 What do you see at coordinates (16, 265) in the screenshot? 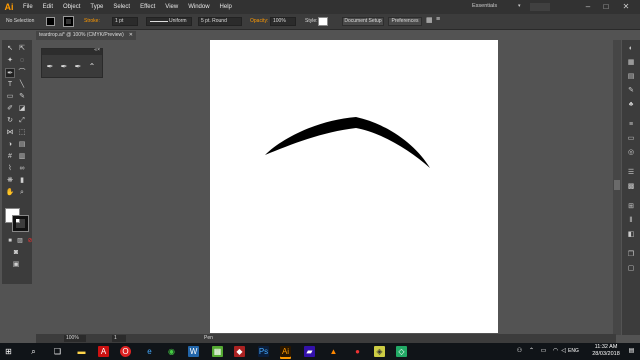
I see `screen-mode-icon: ▣` at bounding box center [16, 265].